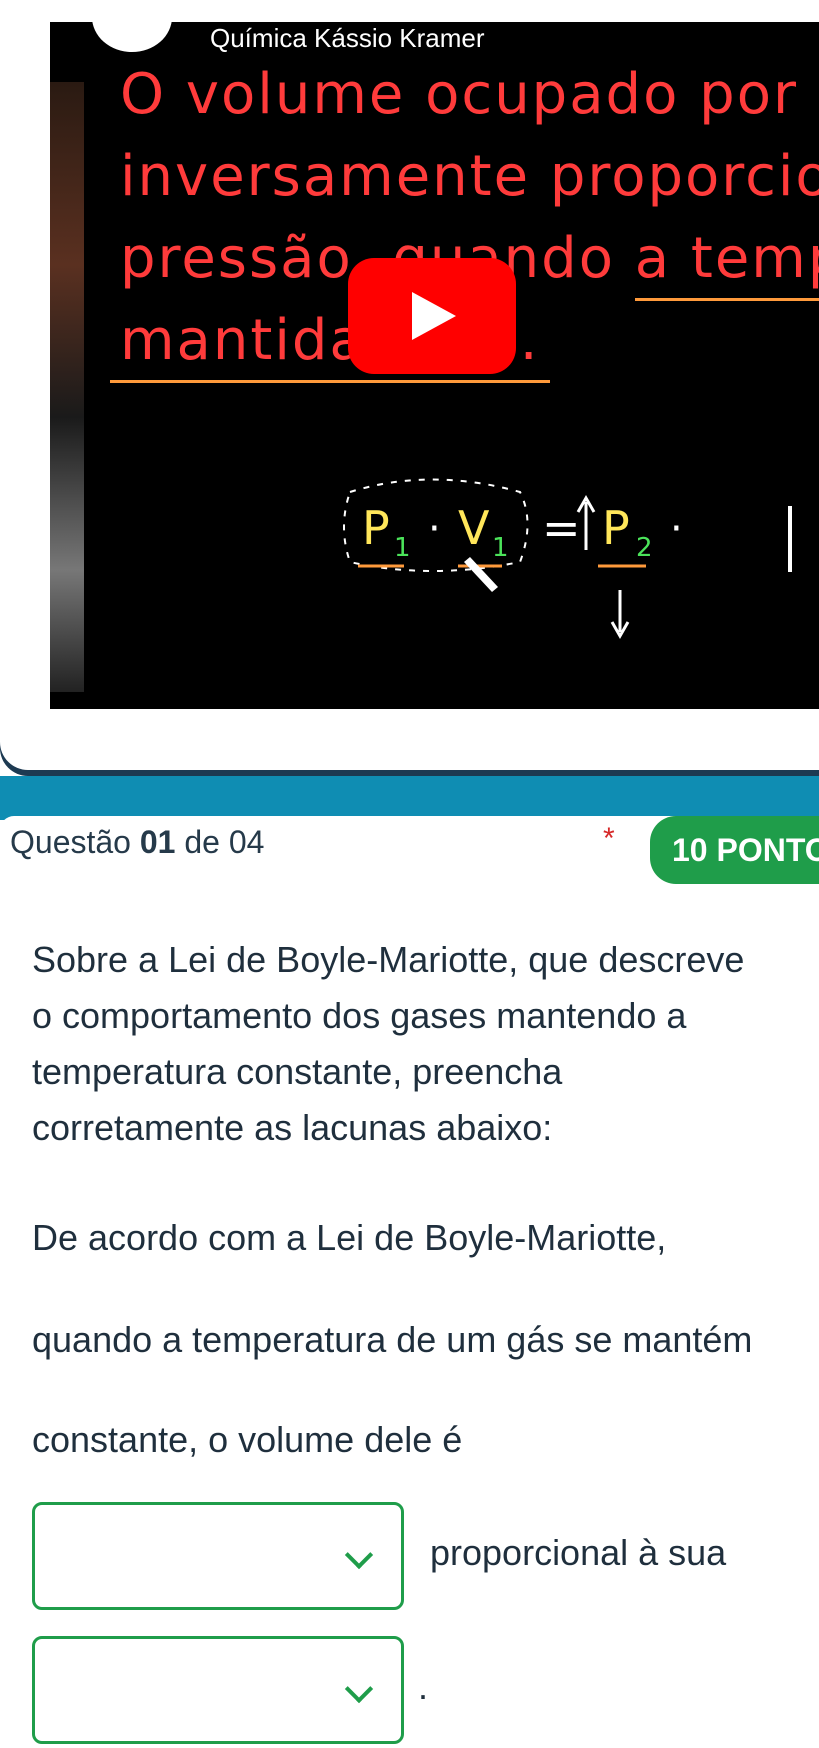 Image resolution: width=819 pixels, height=1748 pixels. Describe the element at coordinates (392, 1339) in the screenshot. I see `statement-line-2: quando a temperatura de um gás se mantém` at that location.